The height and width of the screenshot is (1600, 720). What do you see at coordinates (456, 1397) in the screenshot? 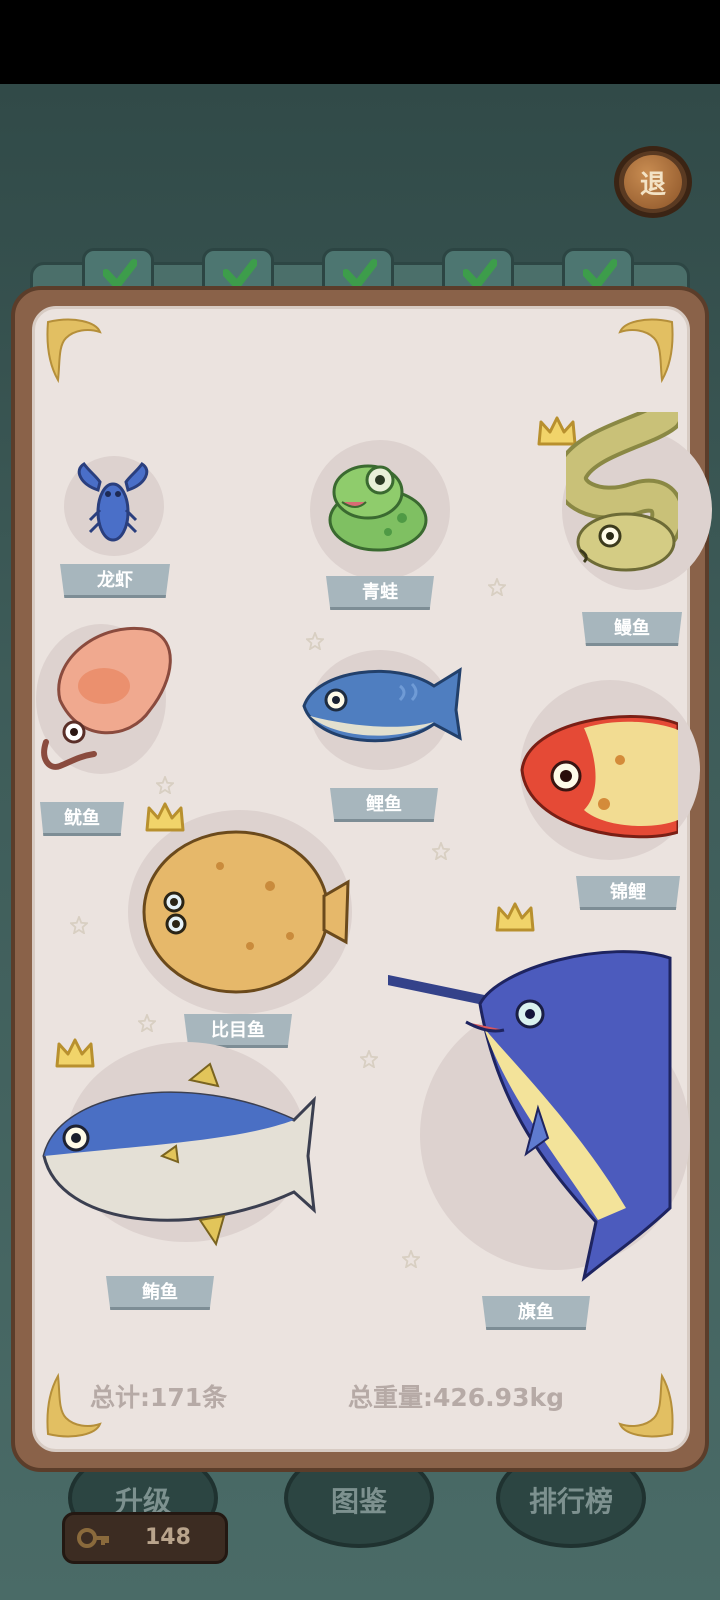
I see `total-weight: 总重量:426.93kg` at bounding box center [456, 1397].